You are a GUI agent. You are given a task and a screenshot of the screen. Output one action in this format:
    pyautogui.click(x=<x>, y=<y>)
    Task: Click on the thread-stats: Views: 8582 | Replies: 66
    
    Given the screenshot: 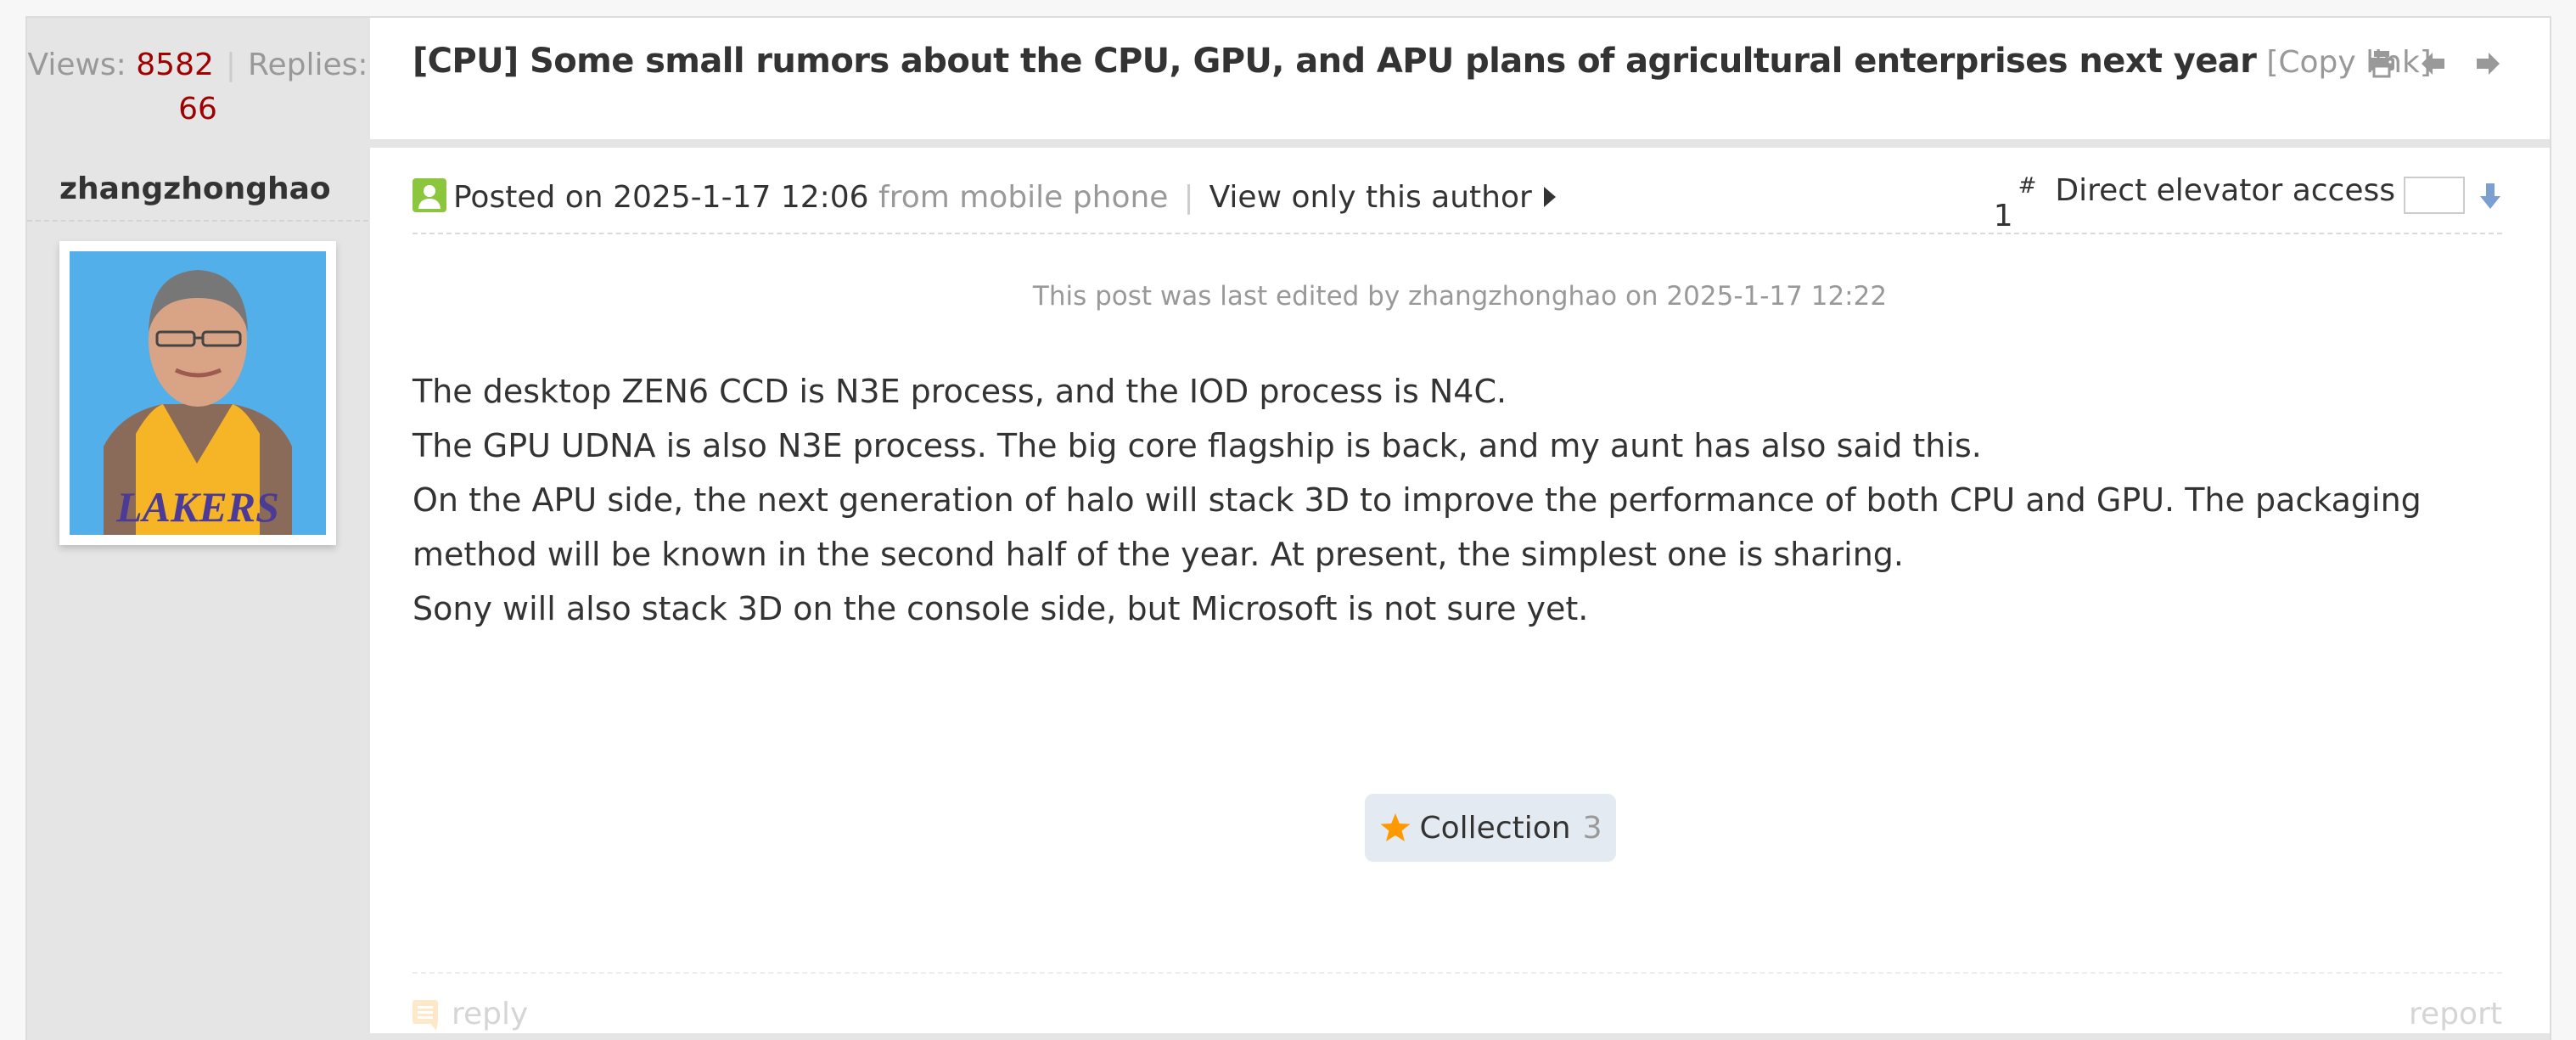 What is the action you would take?
    pyautogui.click(x=197, y=78)
    